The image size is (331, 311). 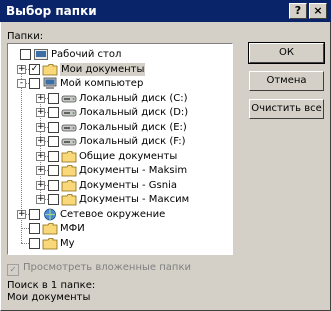 I want to click on tree-item: + Локальный диск (D:), so click(x=119, y=113).